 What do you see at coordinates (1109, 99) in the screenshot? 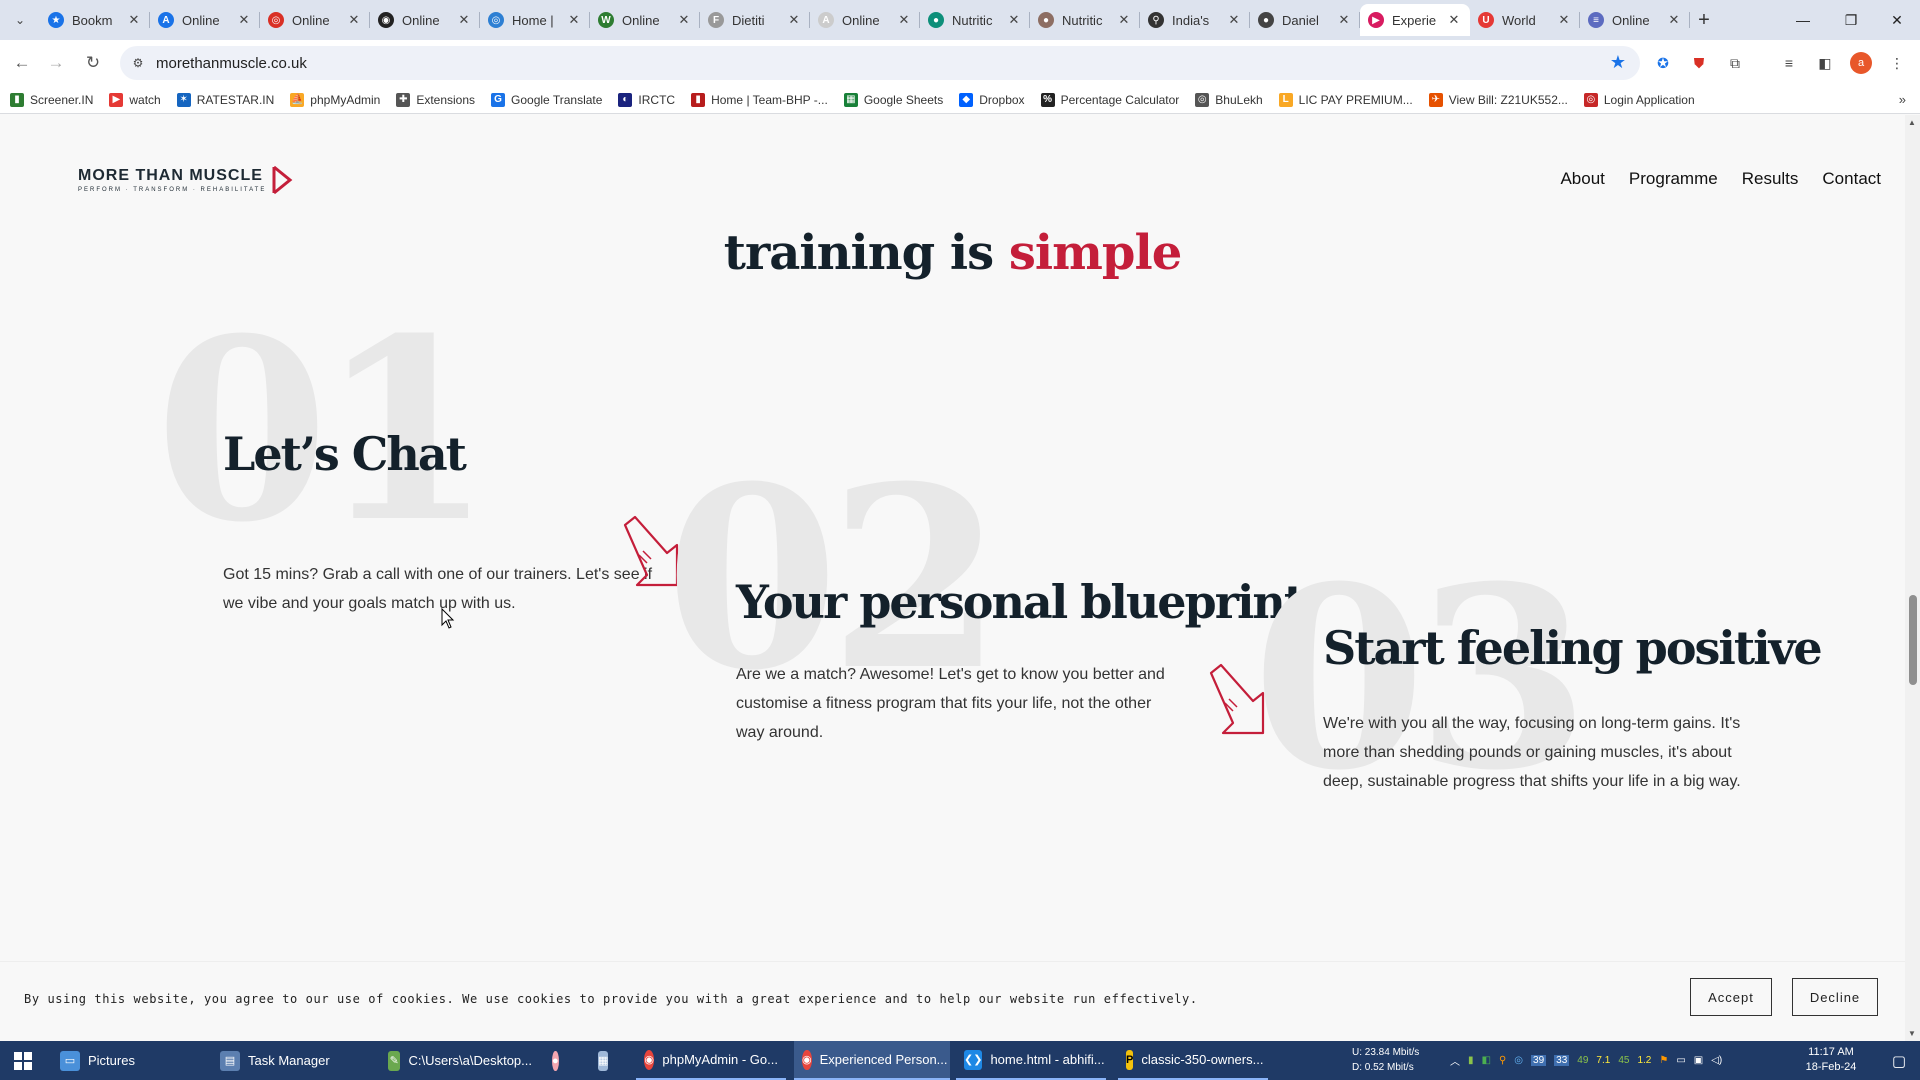
I see `bookmark-item: % Percentage Calculator` at bounding box center [1109, 99].